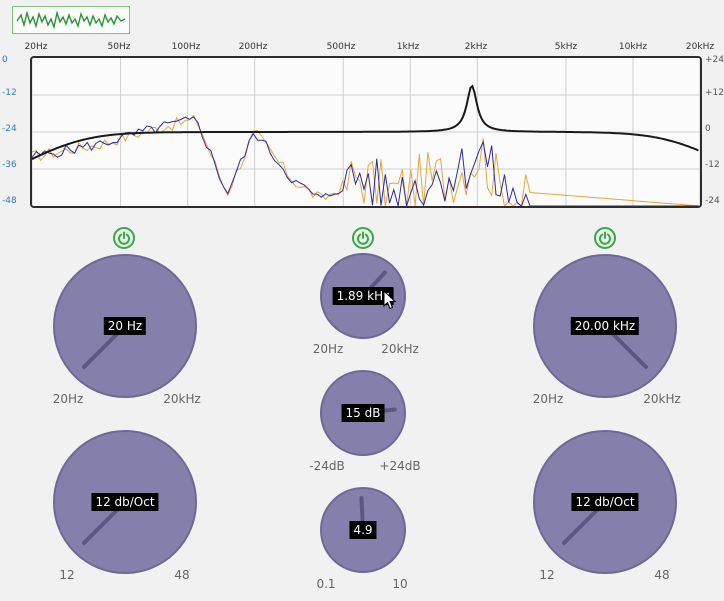  What do you see at coordinates (182, 399) in the screenshot?
I see `low-freq-max-label: 20kHz` at bounding box center [182, 399].